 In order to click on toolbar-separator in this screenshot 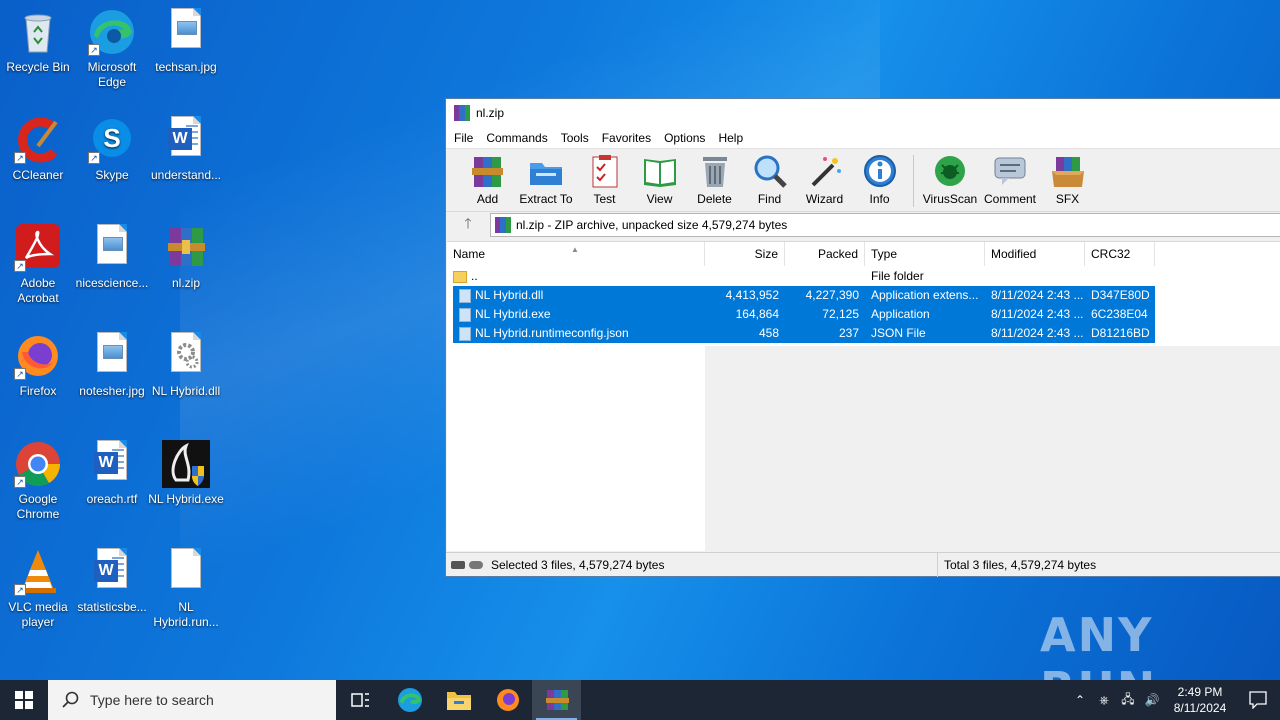, I will do `click(913, 181)`.